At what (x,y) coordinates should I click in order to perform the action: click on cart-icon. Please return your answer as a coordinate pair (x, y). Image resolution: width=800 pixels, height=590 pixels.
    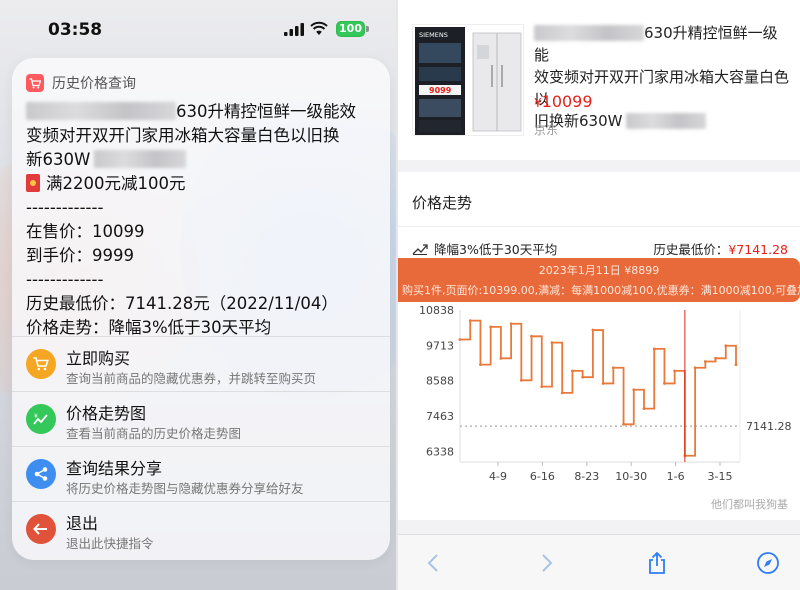
    Looking at the image, I should click on (41, 364).